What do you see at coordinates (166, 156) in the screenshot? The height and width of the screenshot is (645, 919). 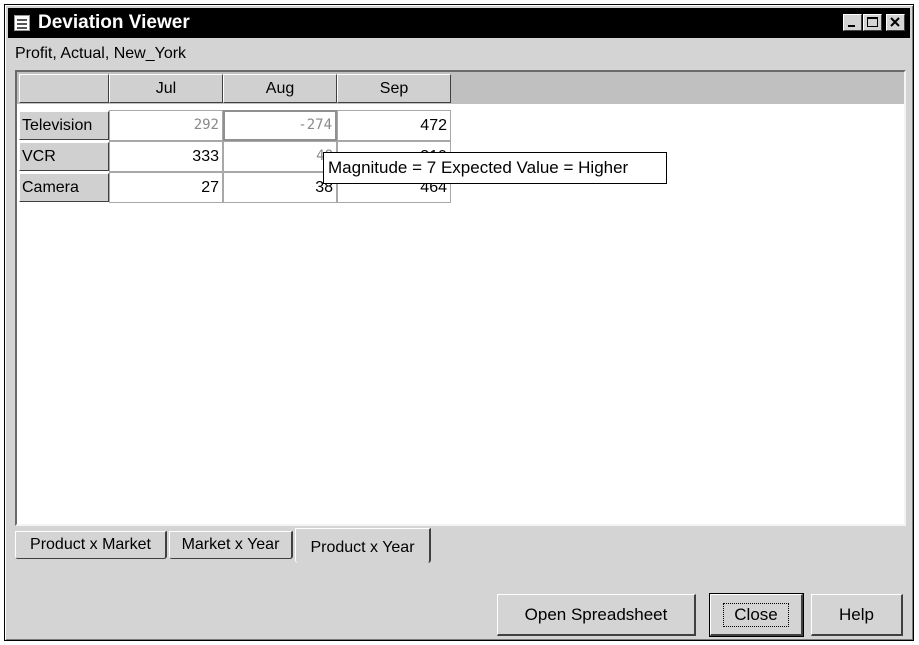 I see `cell-vcr-jul: 333` at bounding box center [166, 156].